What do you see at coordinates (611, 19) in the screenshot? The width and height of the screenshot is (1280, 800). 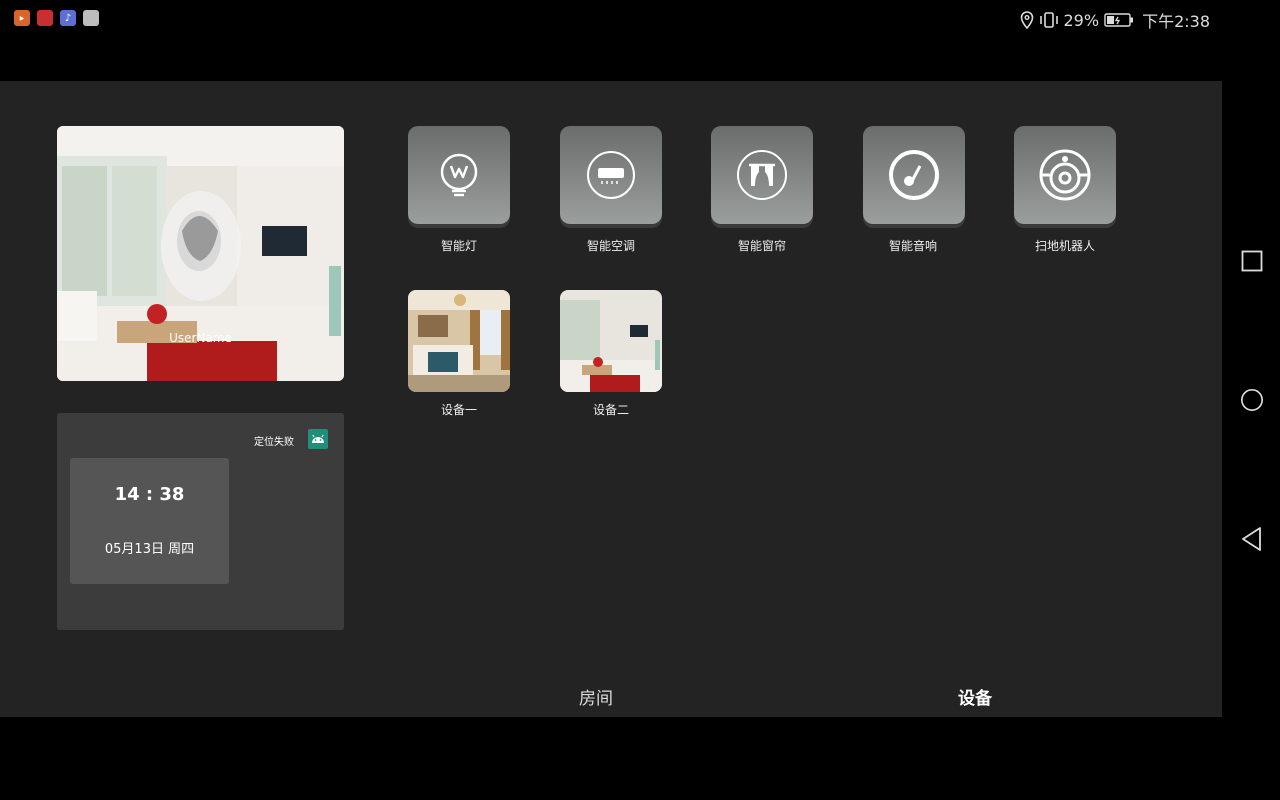 I see `status-bar: ▶ ♪ 29% 下午2:38` at bounding box center [611, 19].